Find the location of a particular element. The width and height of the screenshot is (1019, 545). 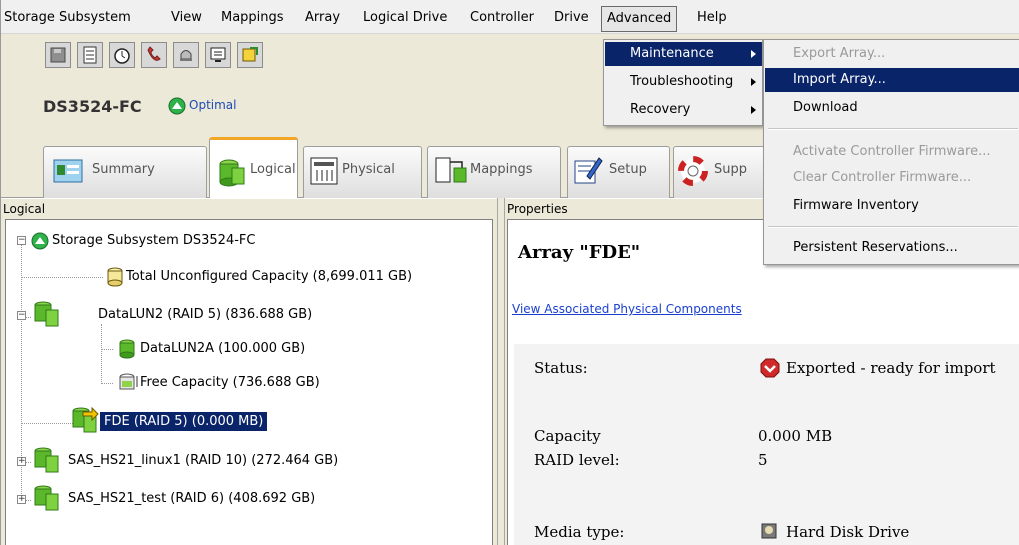

tab-physical: Physical is located at coordinates (362, 172).